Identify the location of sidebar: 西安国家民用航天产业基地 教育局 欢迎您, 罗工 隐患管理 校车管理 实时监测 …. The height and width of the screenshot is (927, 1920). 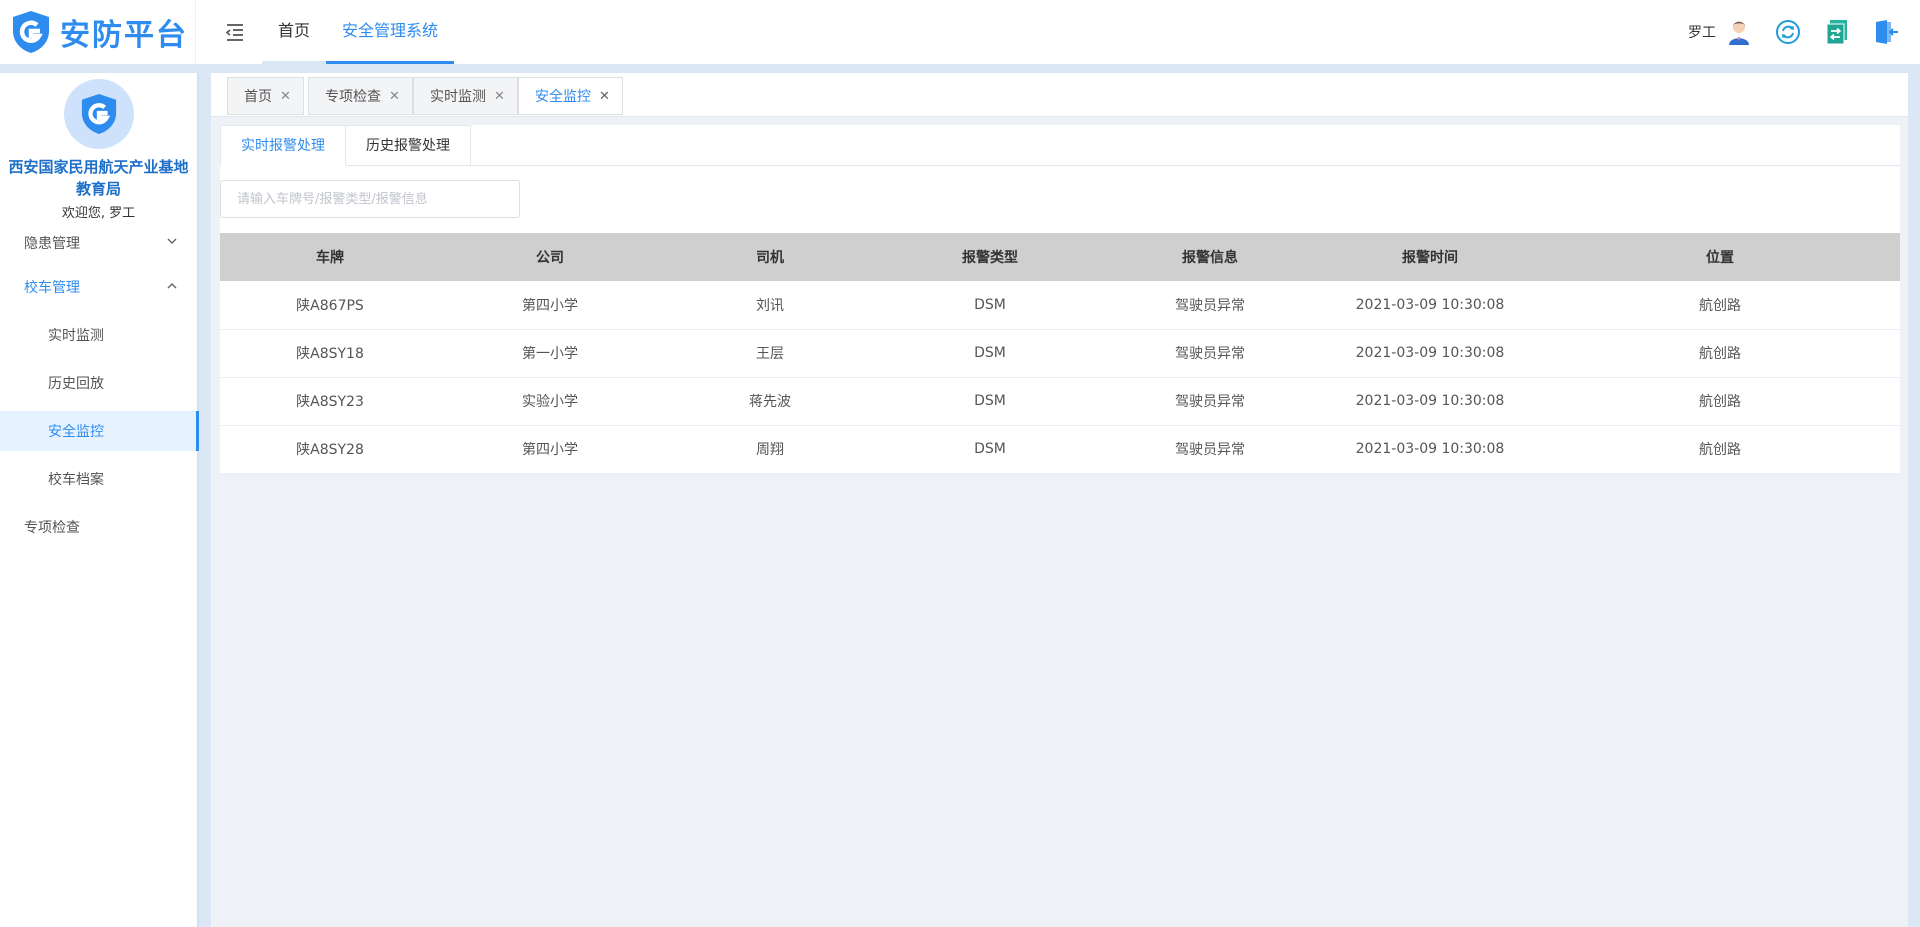
(99, 500).